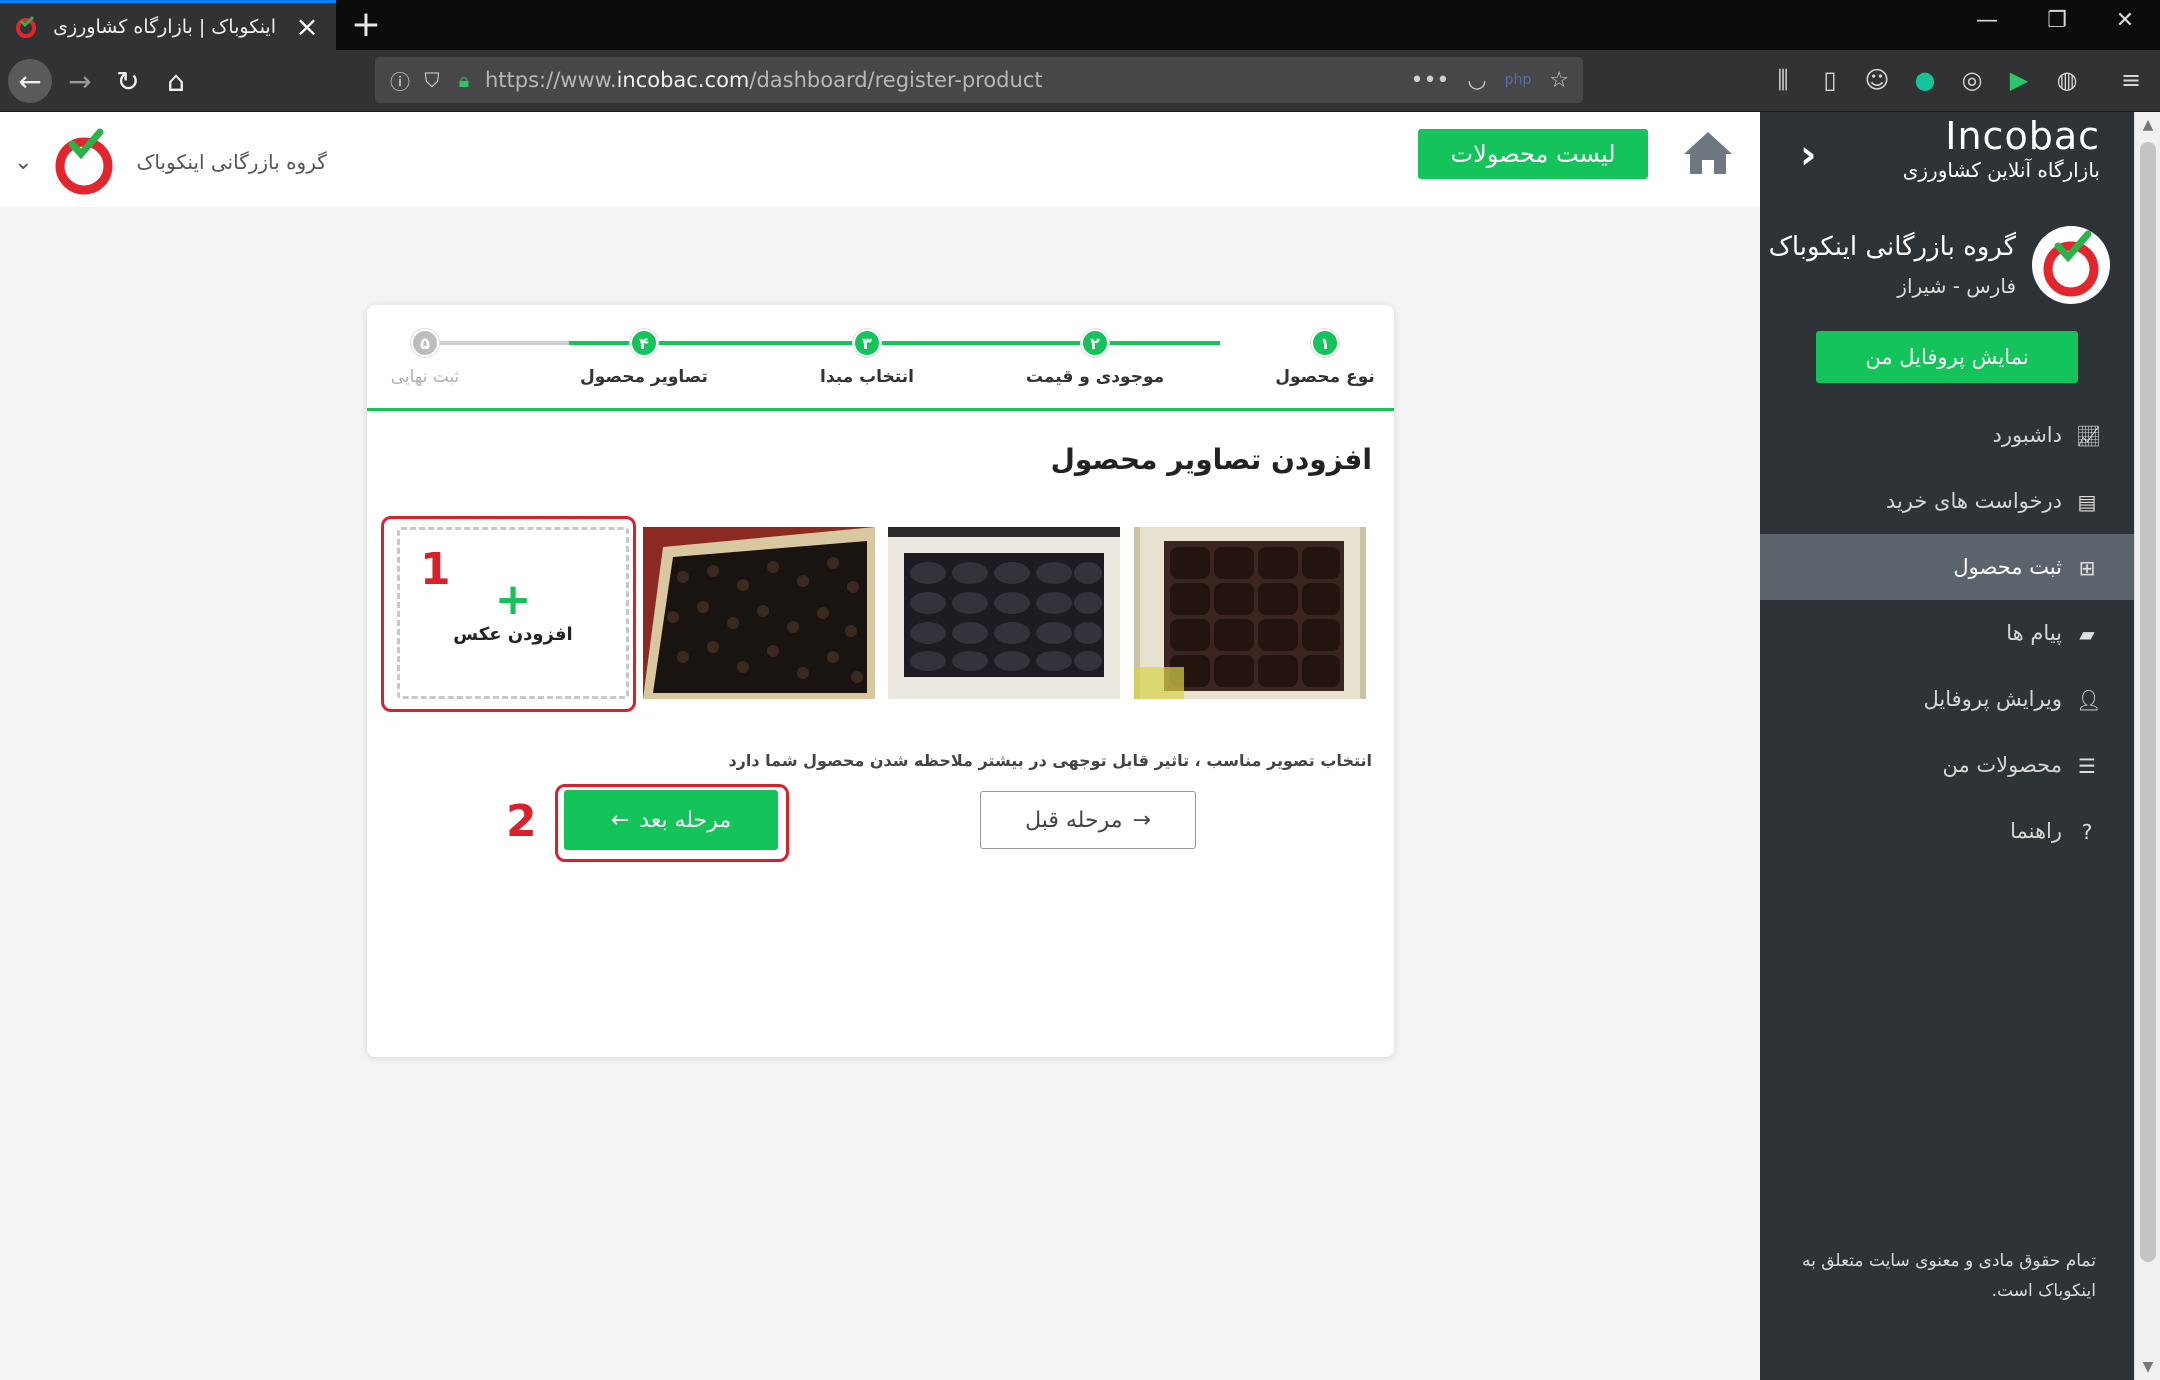 The width and height of the screenshot is (2160, 1380). Describe the element at coordinates (1808, 155) in the screenshot. I see `sidebar-collapse-icon: ›` at that location.